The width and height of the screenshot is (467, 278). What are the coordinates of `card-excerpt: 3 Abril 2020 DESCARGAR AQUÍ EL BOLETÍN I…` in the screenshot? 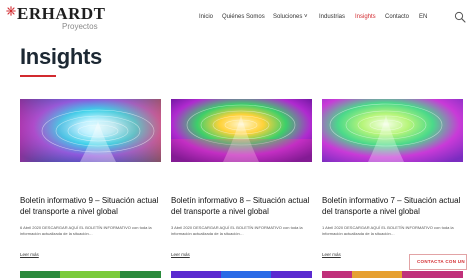 It's located at (237, 230).